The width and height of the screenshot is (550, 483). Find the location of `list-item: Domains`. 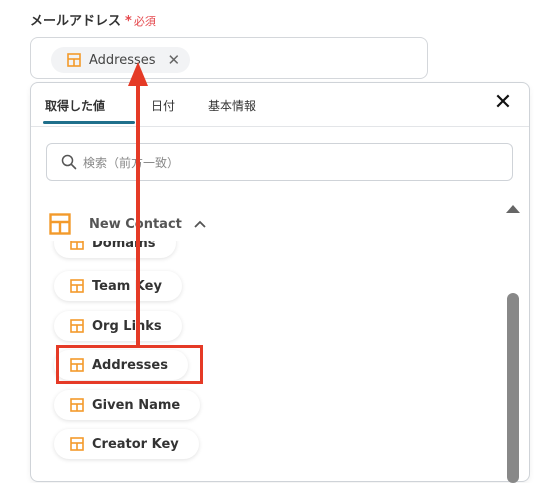

list-item: Domains is located at coordinates (115, 249).